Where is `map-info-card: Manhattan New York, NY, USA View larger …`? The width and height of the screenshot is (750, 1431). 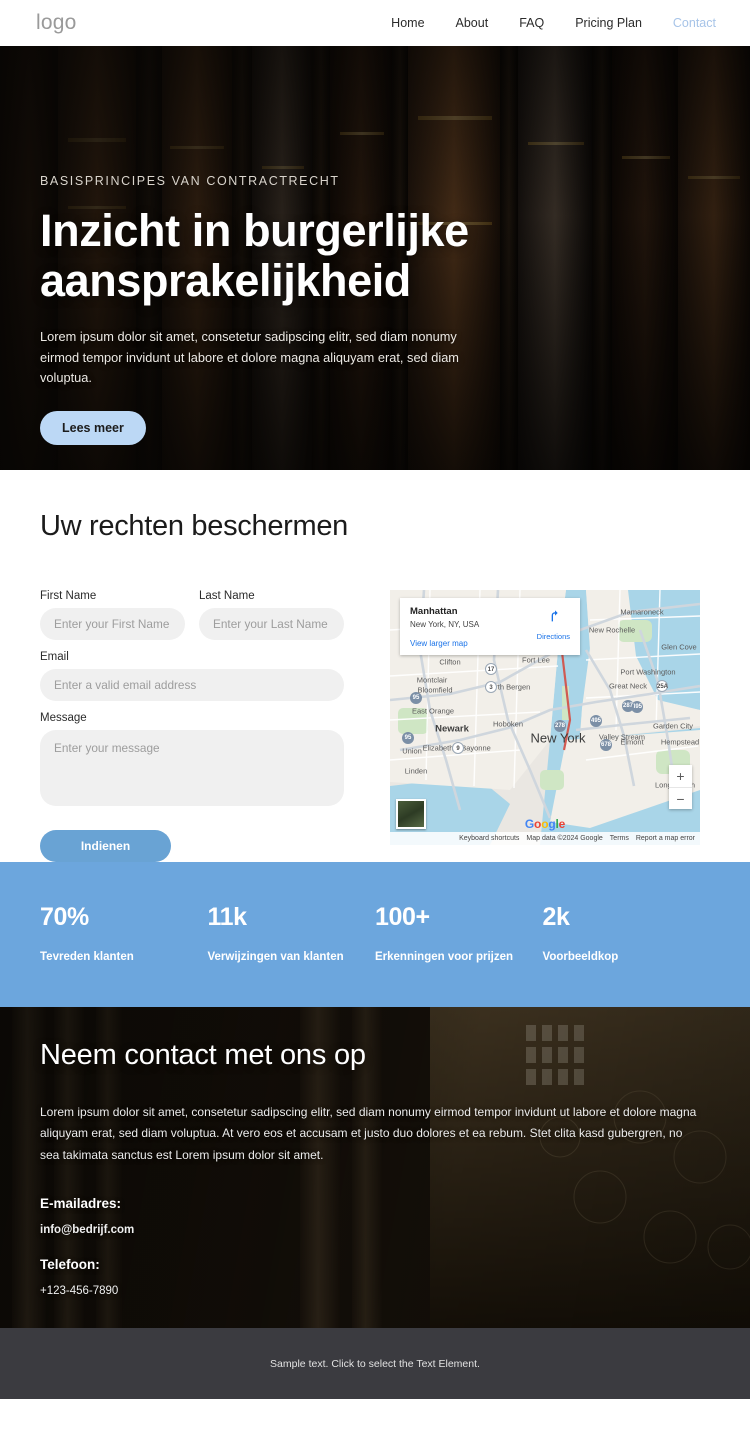
map-info-card: Manhattan New York, NY, USA View larger … is located at coordinates (490, 626).